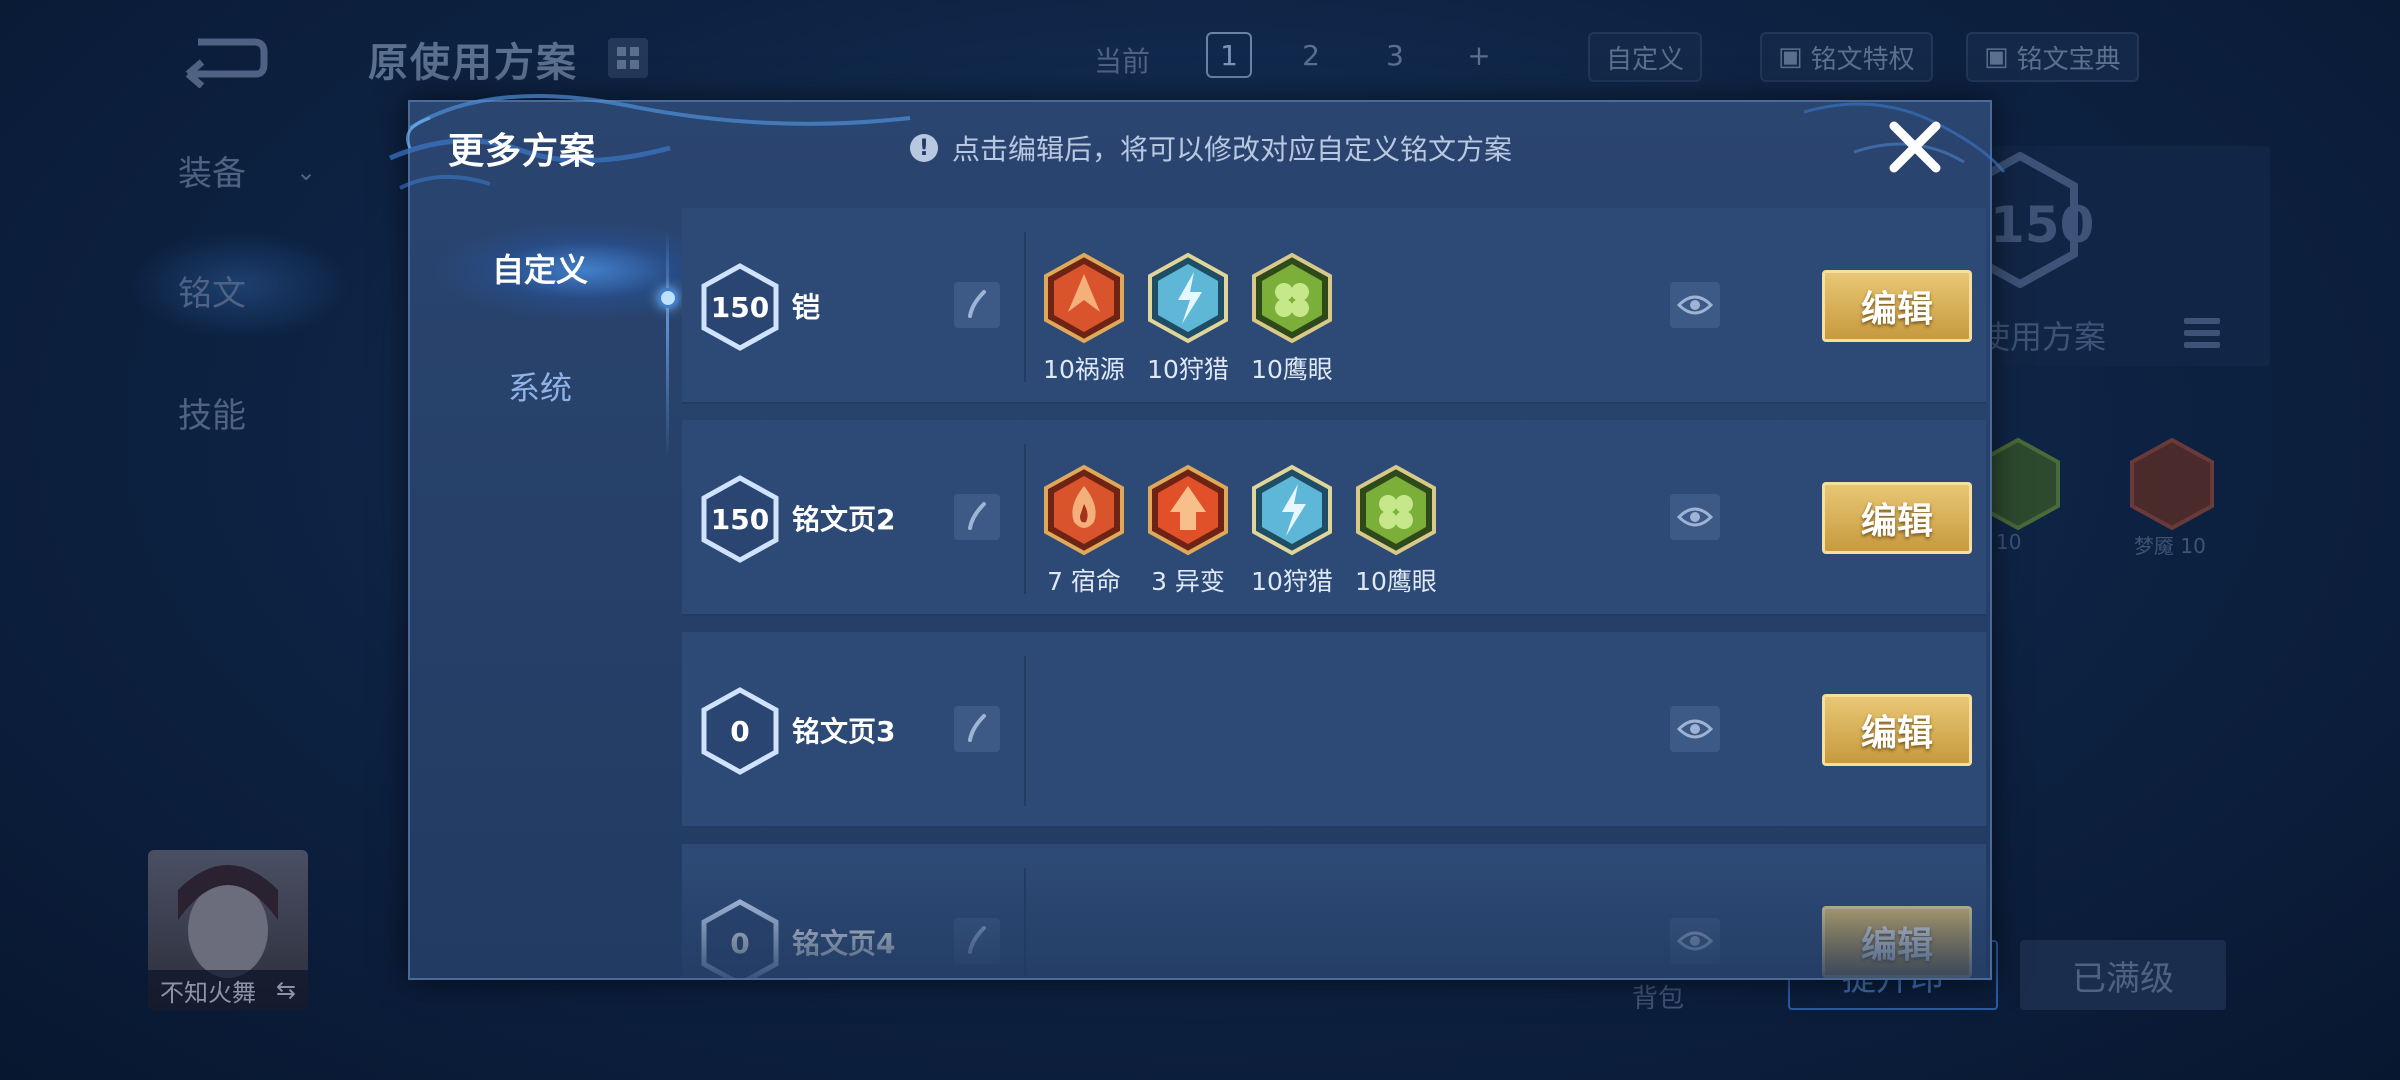 This screenshot has height=1080, width=2400. What do you see at coordinates (844, 731) in the screenshot?
I see `rune-page-name: 铭文页3` at bounding box center [844, 731].